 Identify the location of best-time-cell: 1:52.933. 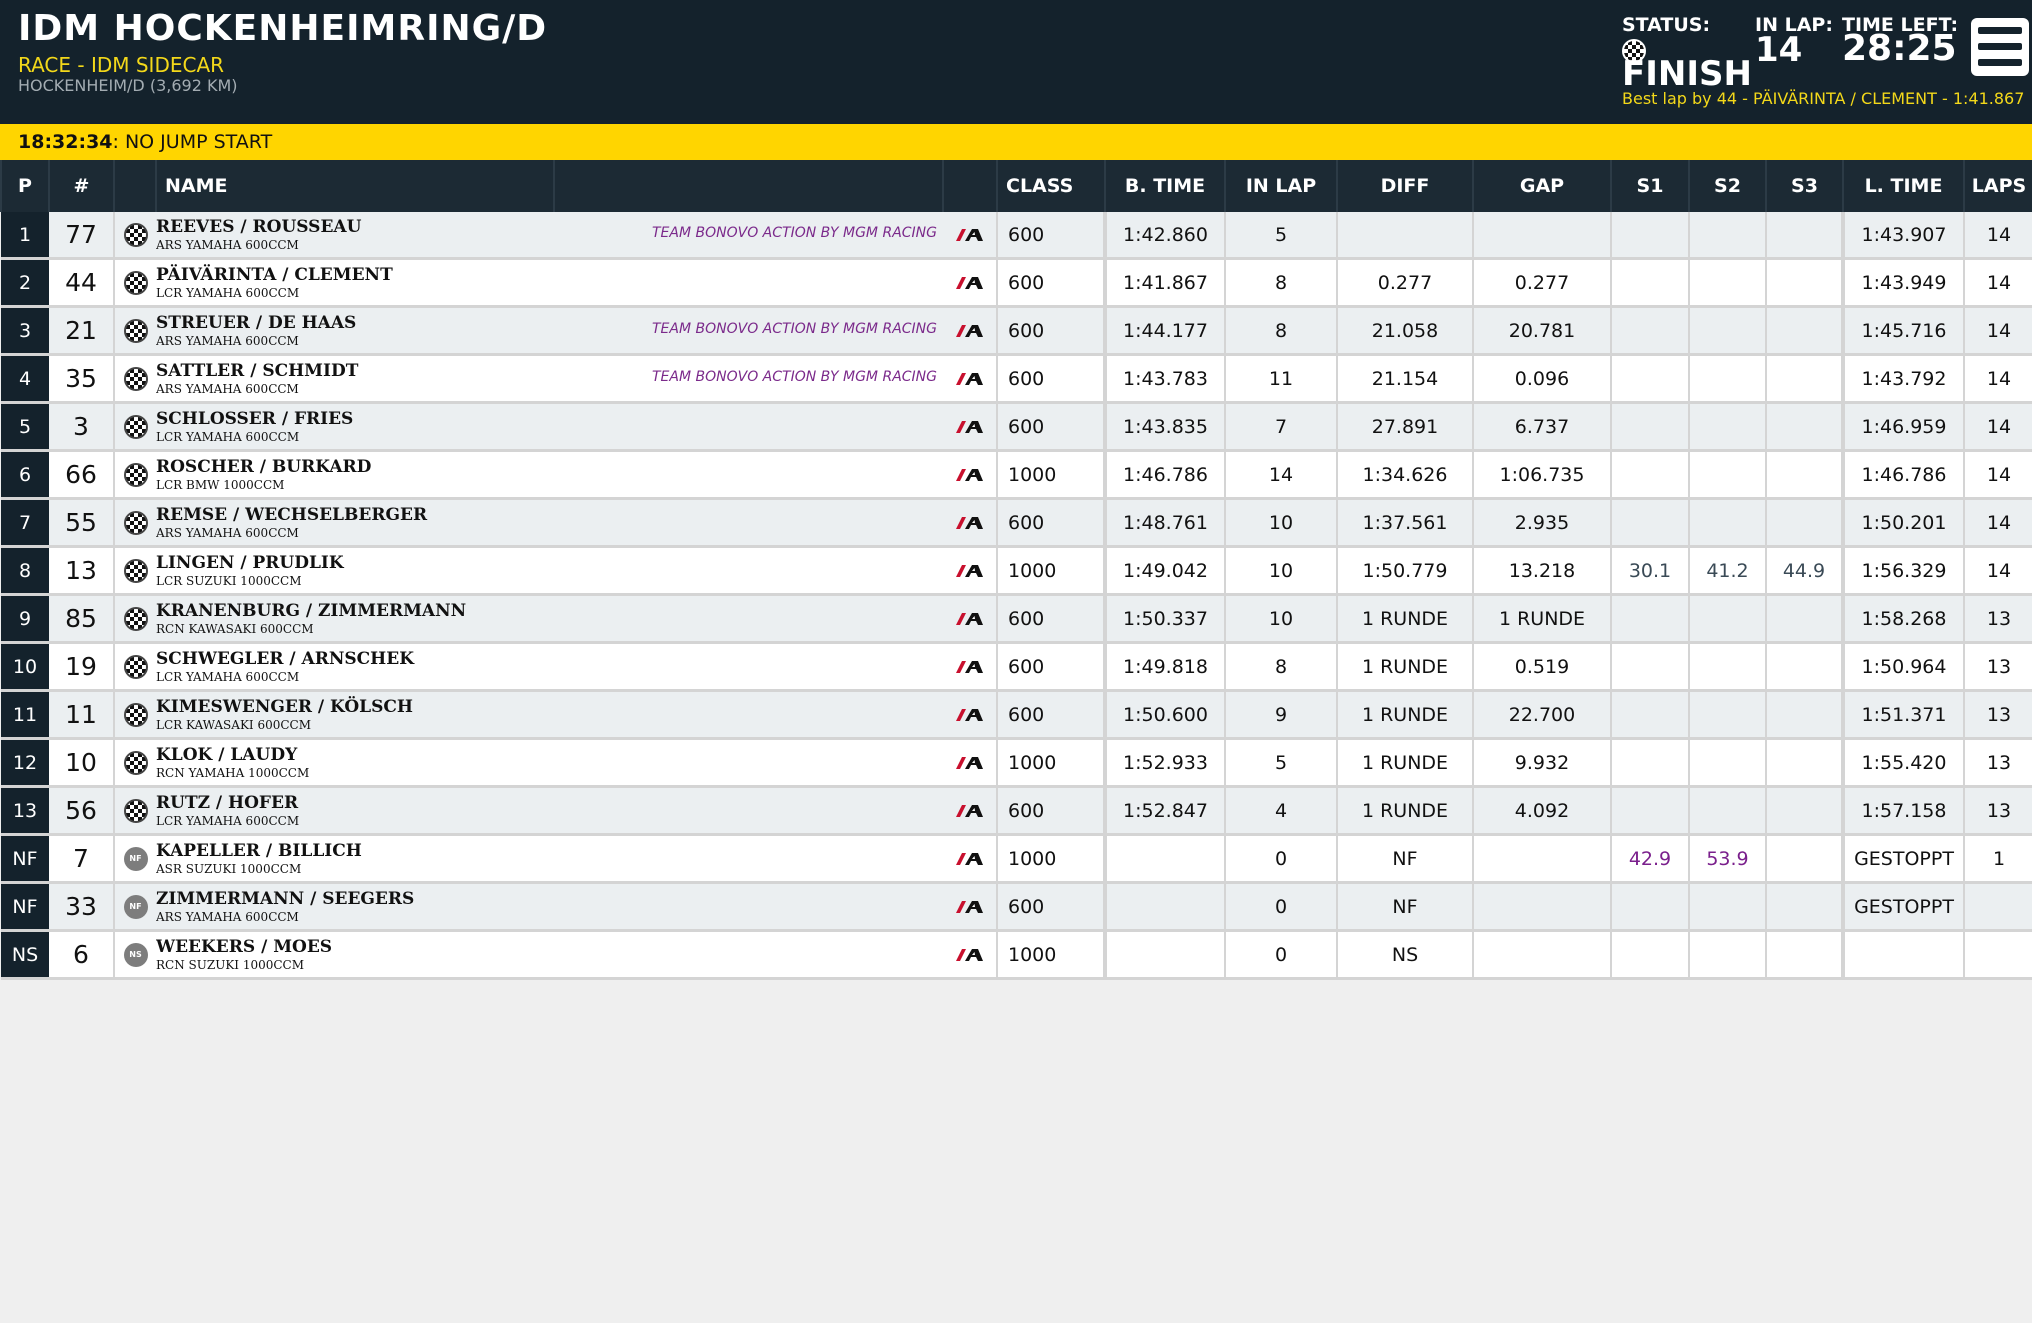
(1164, 763).